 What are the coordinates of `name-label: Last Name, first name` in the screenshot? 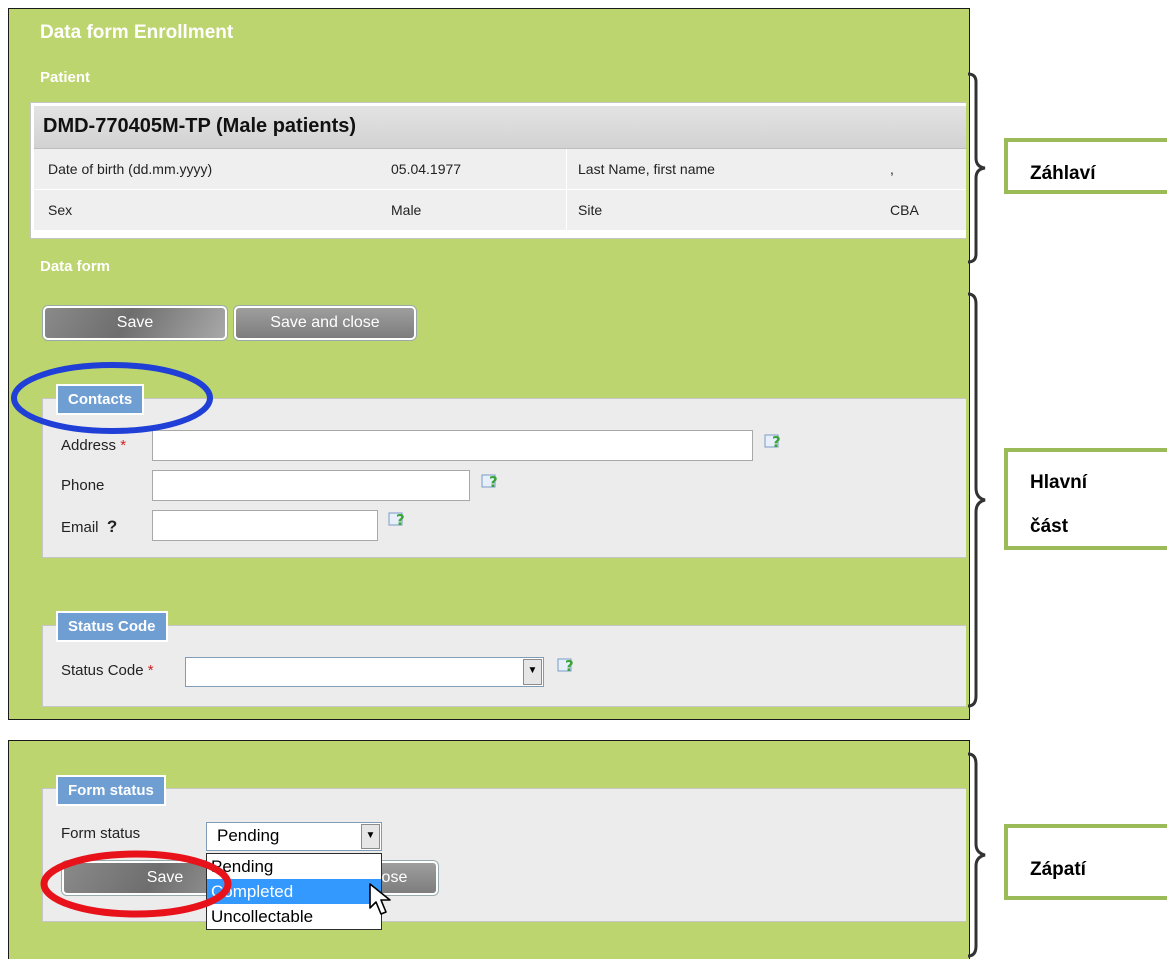 It's located at (646, 169).